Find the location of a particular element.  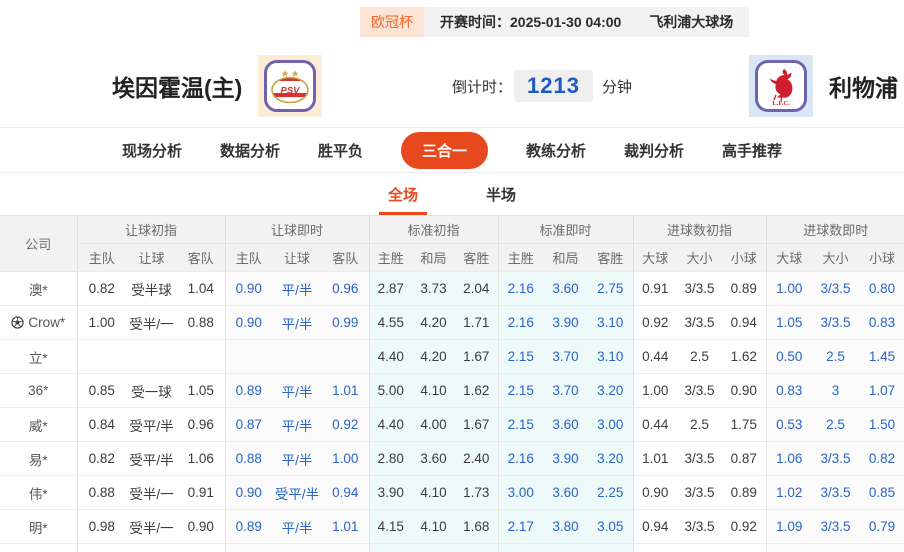

odds-cell: 4.55 is located at coordinates (390, 322).